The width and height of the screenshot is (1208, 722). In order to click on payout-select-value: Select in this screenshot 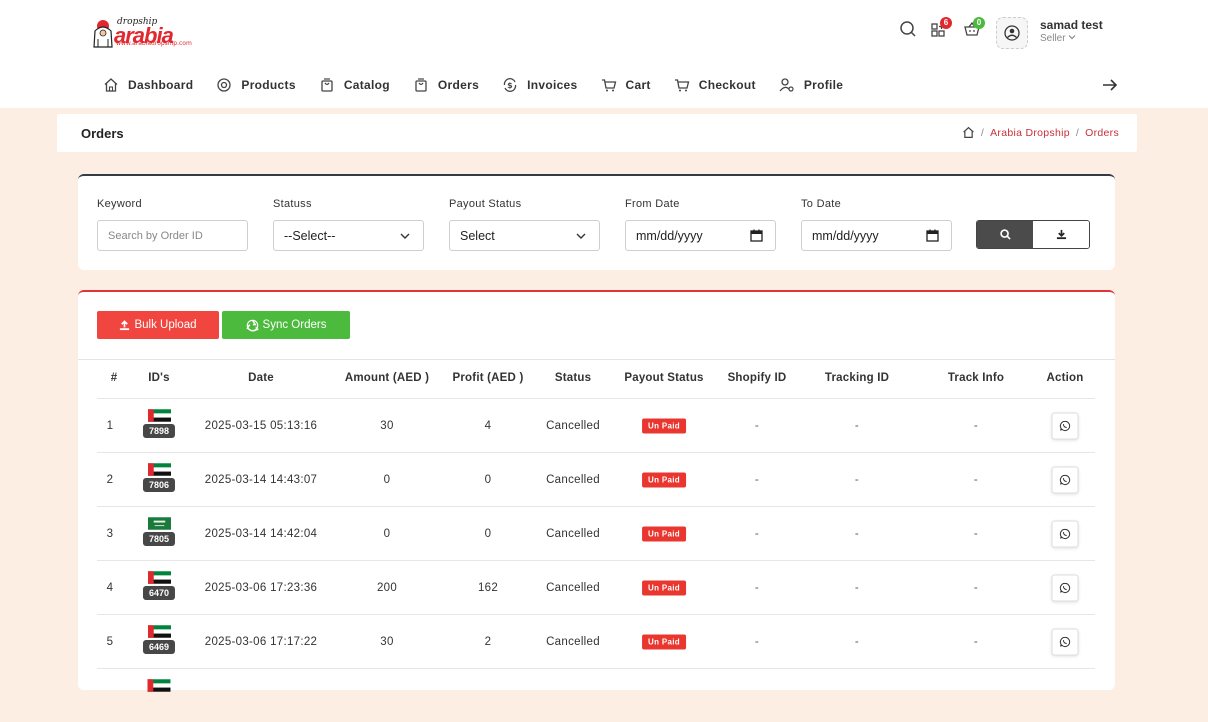, I will do `click(477, 235)`.